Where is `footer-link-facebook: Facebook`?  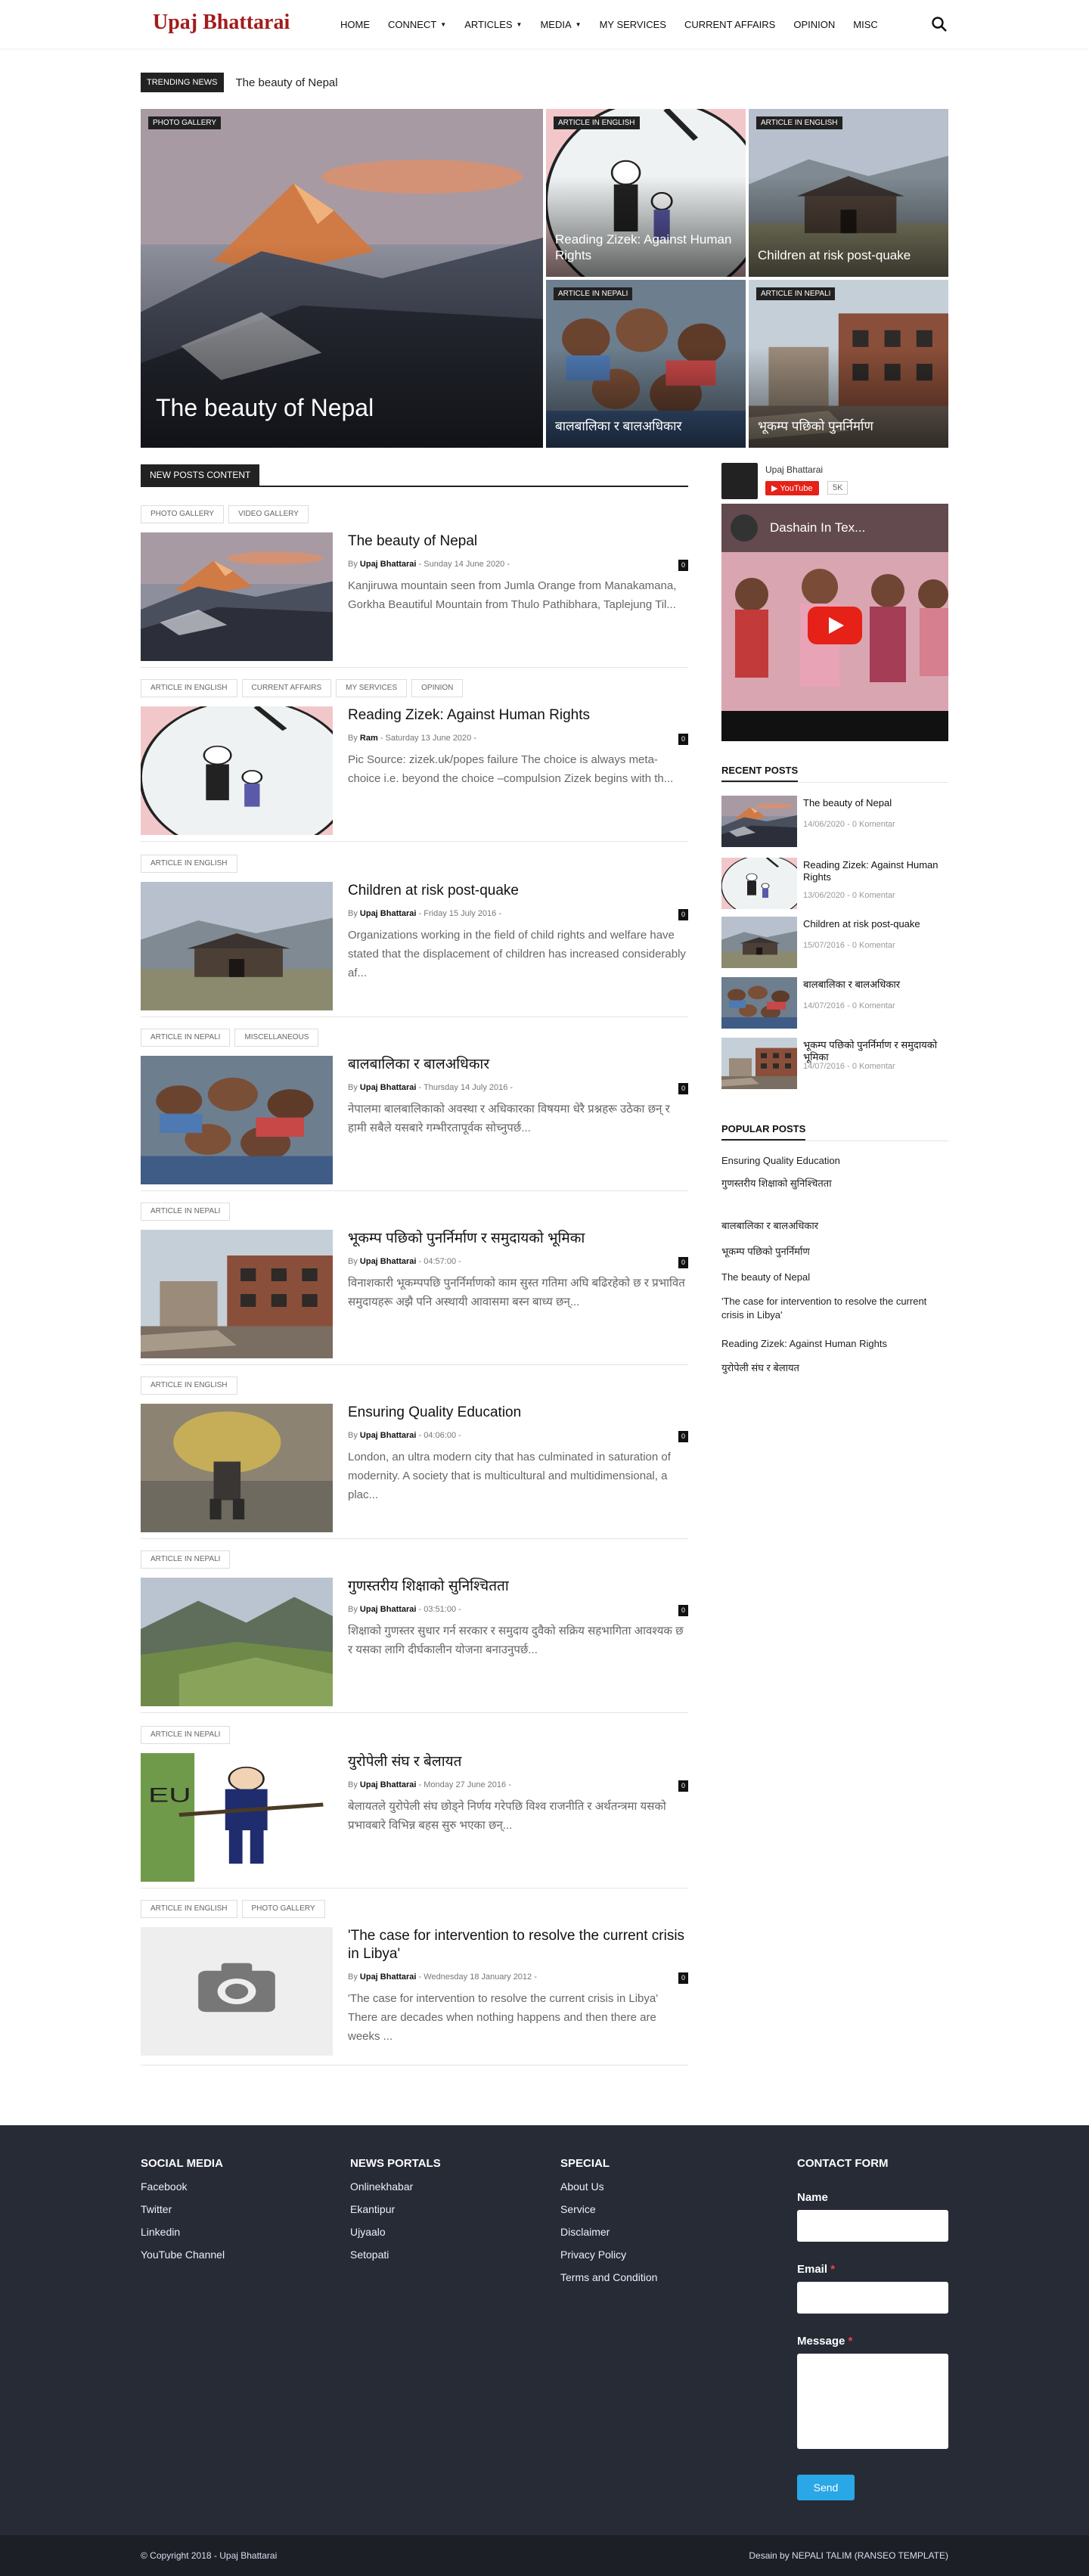 footer-link-facebook: Facebook is located at coordinates (183, 2186).